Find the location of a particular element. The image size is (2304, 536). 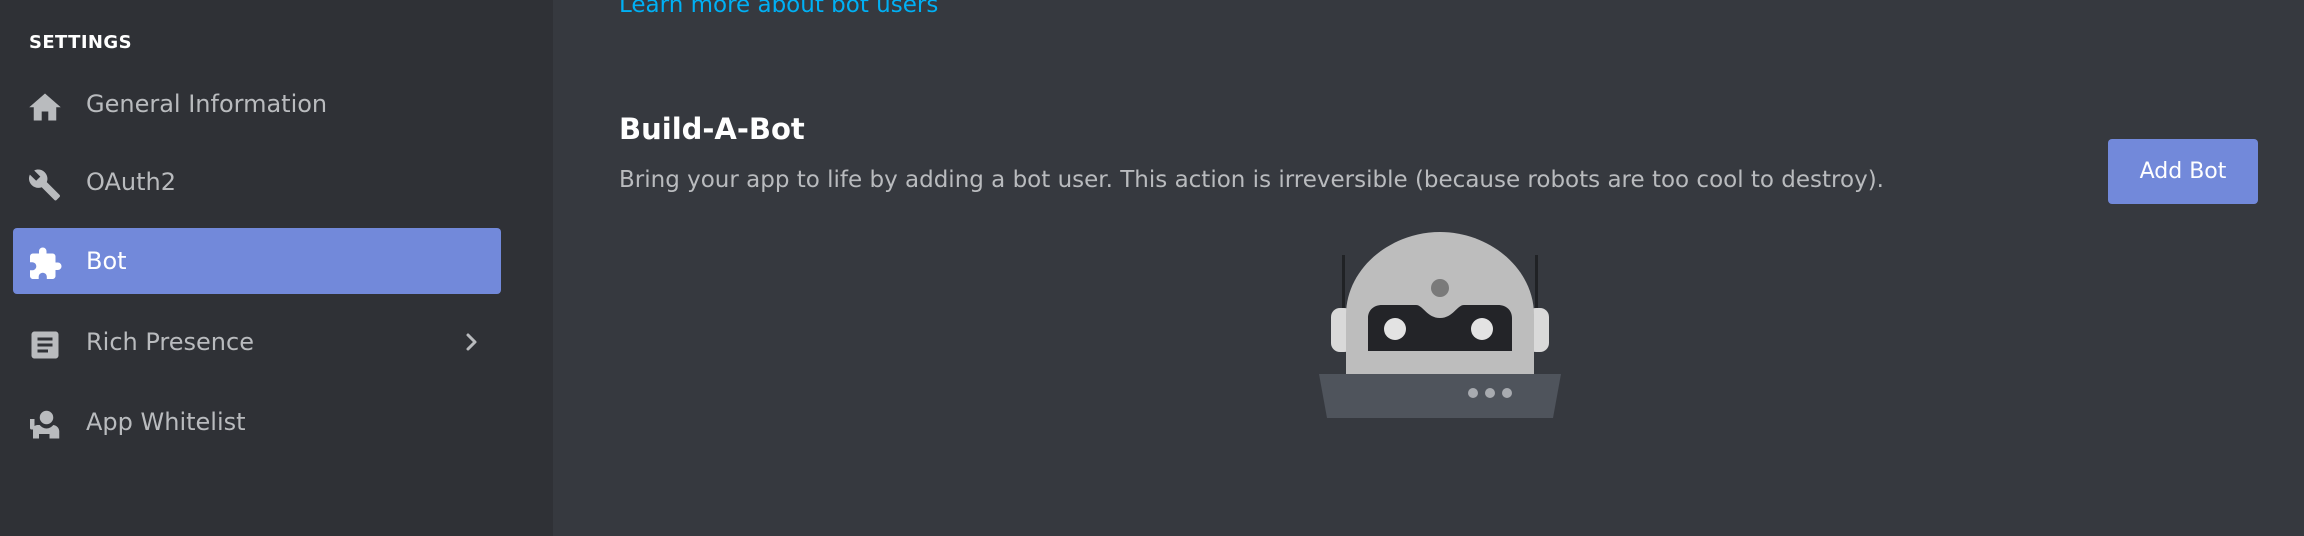

sidebar-heading: SETTINGS is located at coordinates (80, 42).